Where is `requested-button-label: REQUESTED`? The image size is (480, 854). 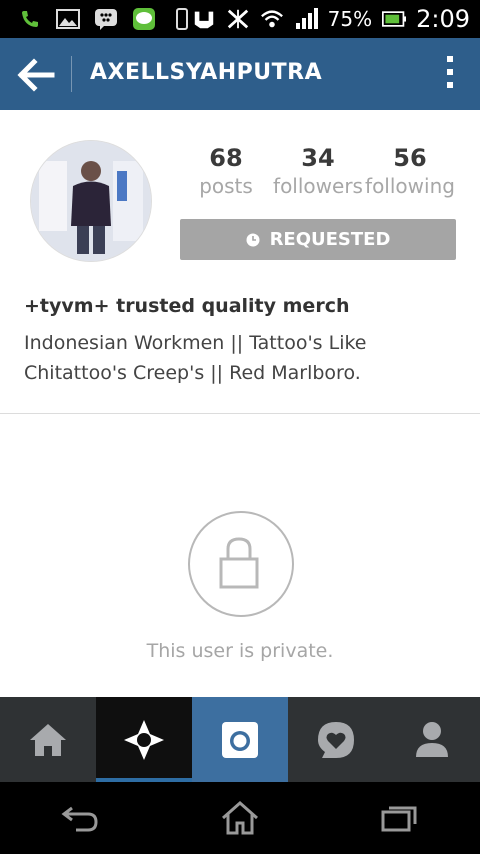
requested-button-label: REQUESTED is located at coordinates (330, 239).